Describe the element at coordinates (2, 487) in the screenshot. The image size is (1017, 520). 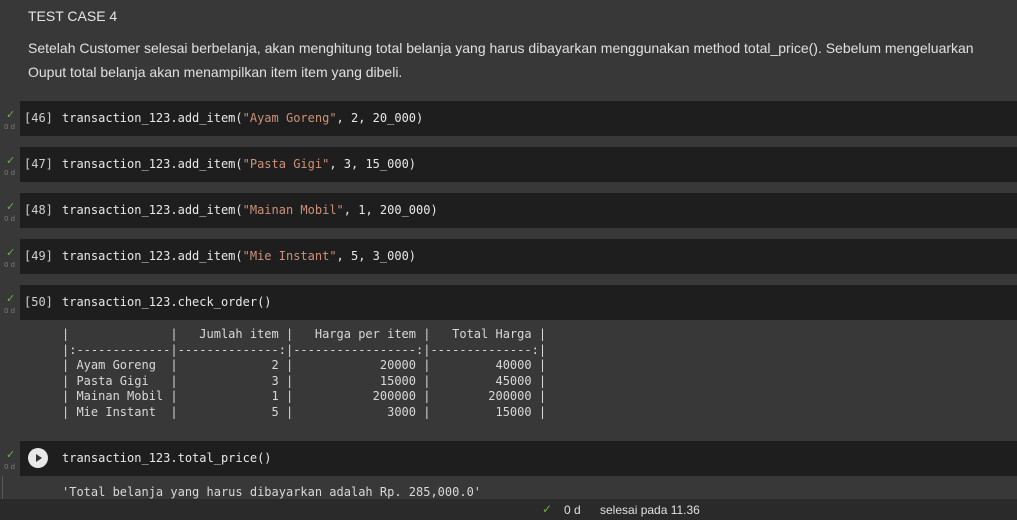
I see `cell-divider` at that location.